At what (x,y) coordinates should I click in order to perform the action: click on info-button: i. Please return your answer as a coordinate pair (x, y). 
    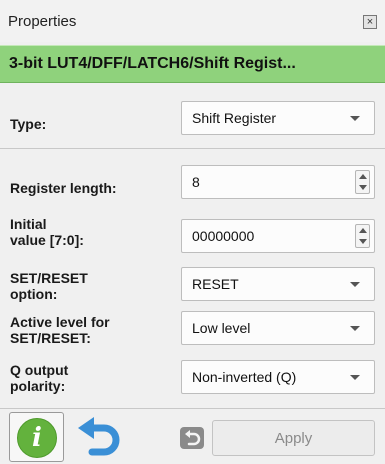
    Looking at the image, I should click on (36, 437).